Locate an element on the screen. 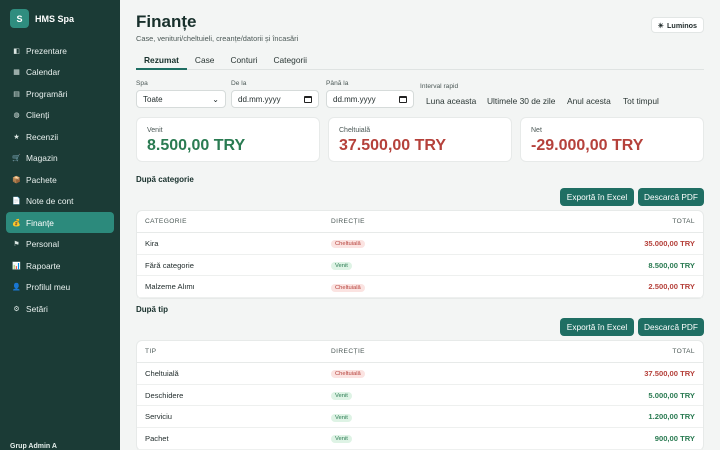  table-row: Cheltuială Cheltuială 37.500,00 TRY is located at coordinates (420, 374).